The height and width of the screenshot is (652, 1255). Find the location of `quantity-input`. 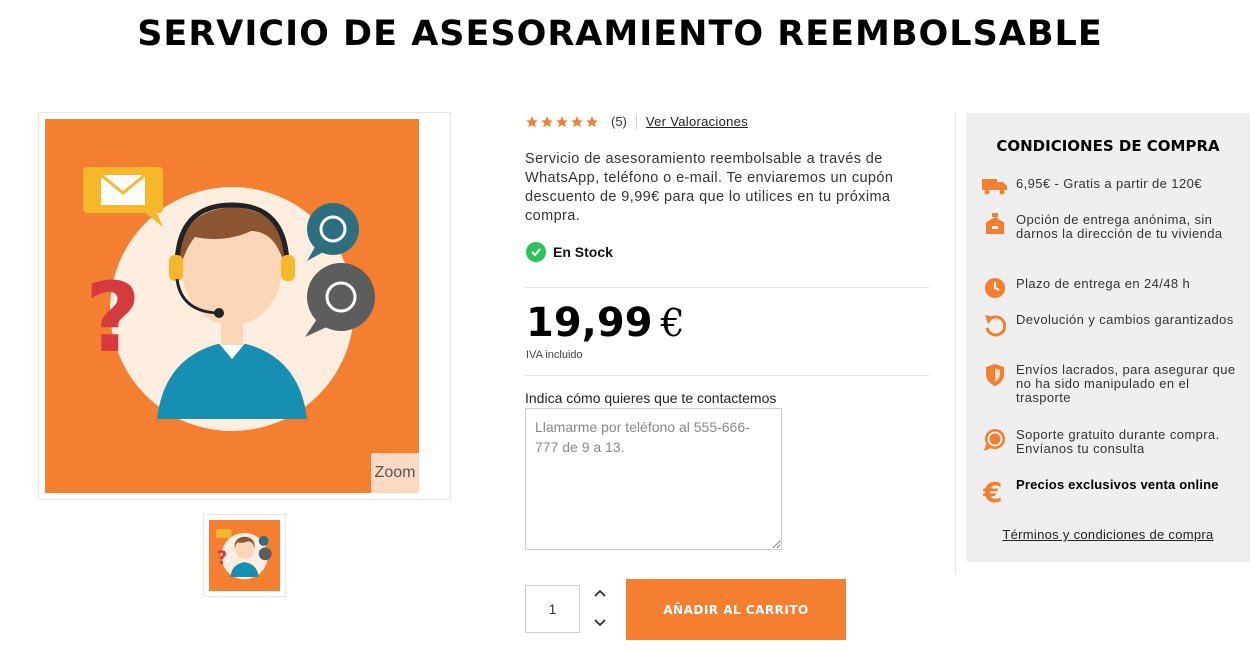

quantity-input is located at coordinates (552, 609).